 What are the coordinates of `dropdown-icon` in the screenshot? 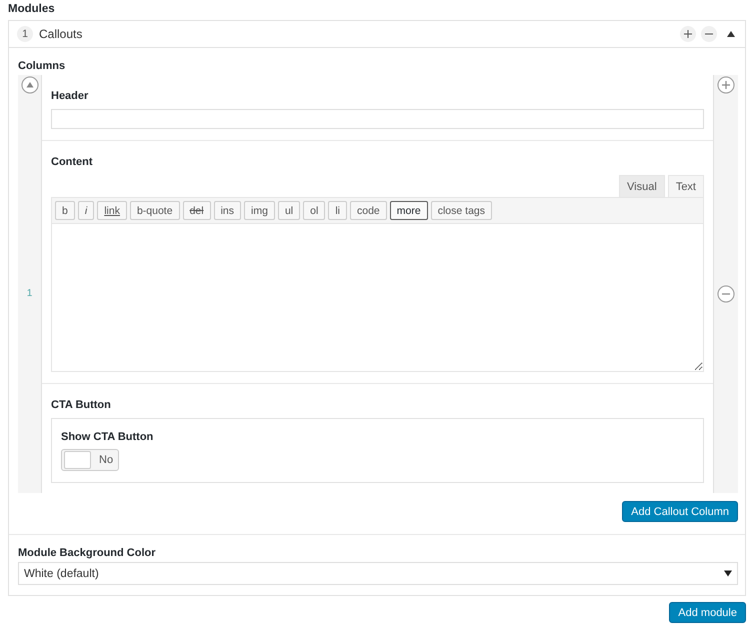 It's located at (728, 573).